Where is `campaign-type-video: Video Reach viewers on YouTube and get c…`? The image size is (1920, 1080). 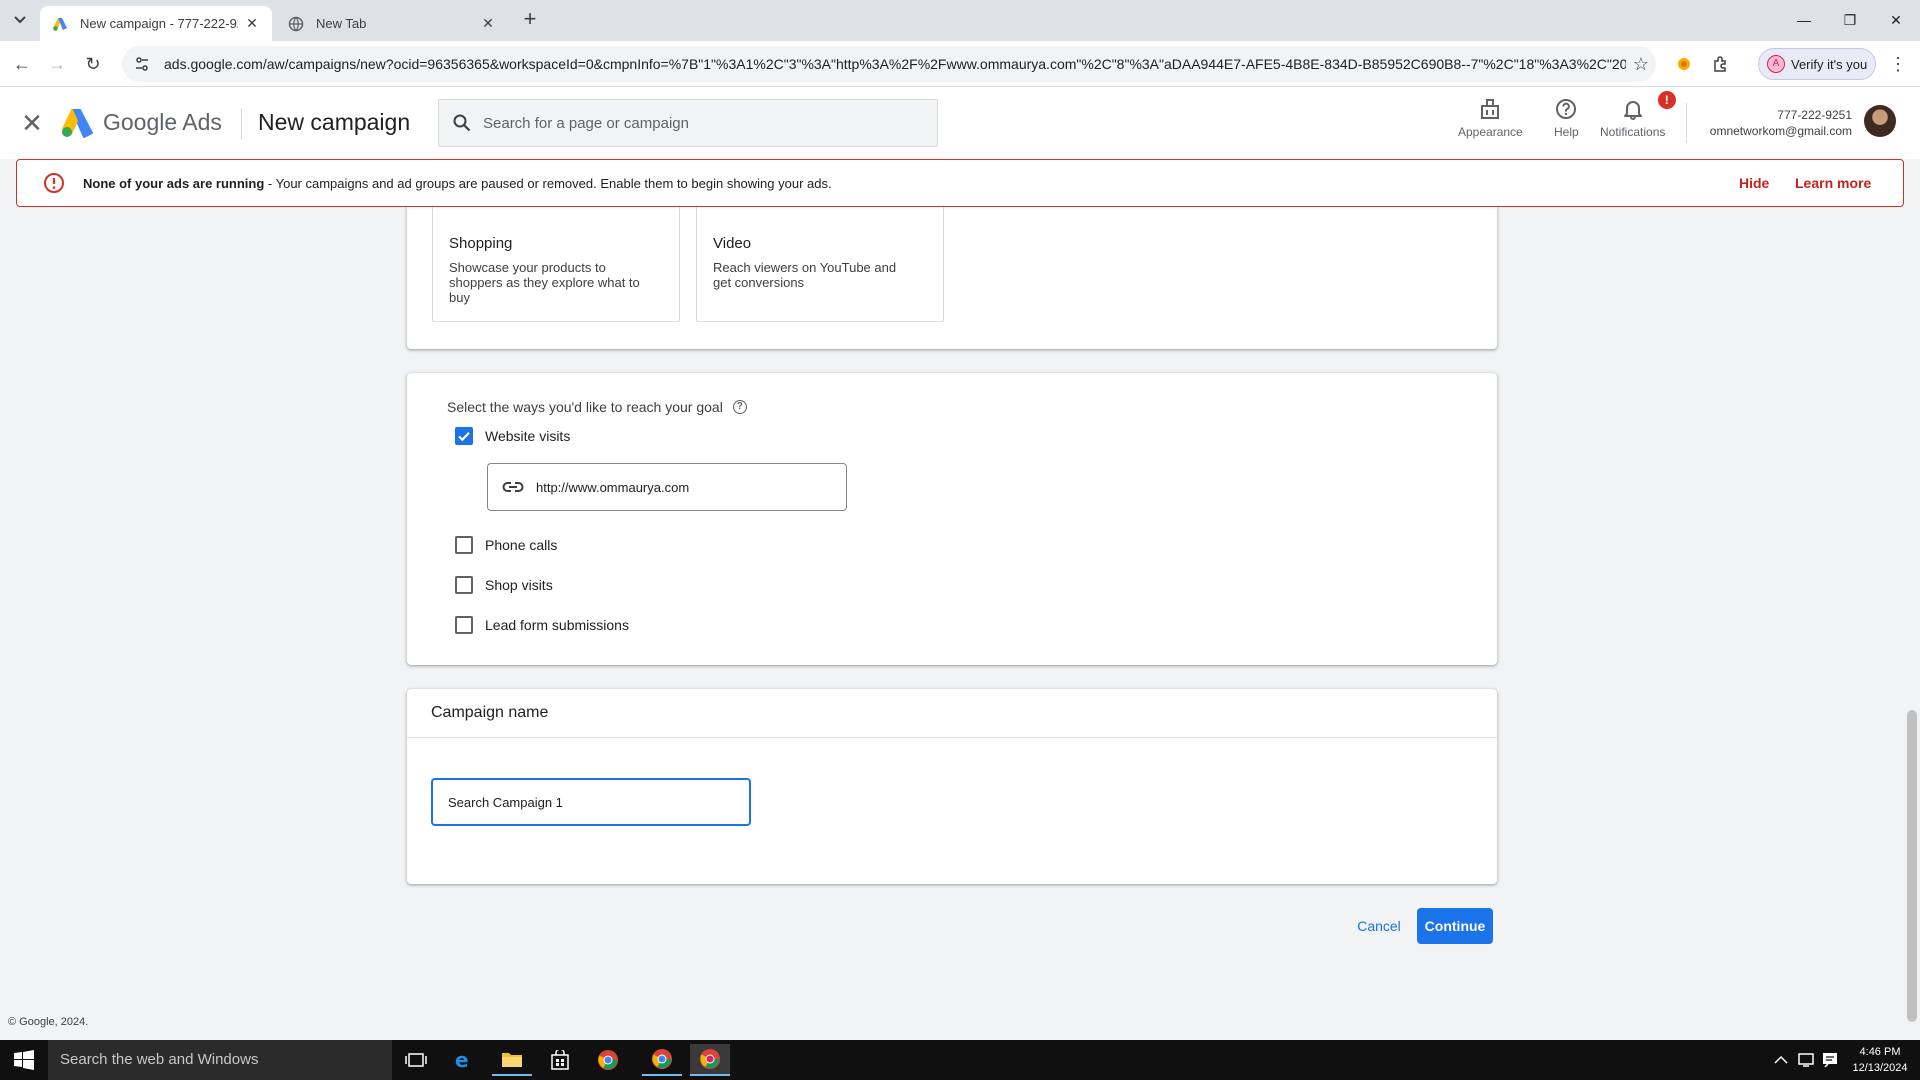 campaign-type-video: Video Reach viewers on YouTube and get c… is located at coordinates (820, 264).